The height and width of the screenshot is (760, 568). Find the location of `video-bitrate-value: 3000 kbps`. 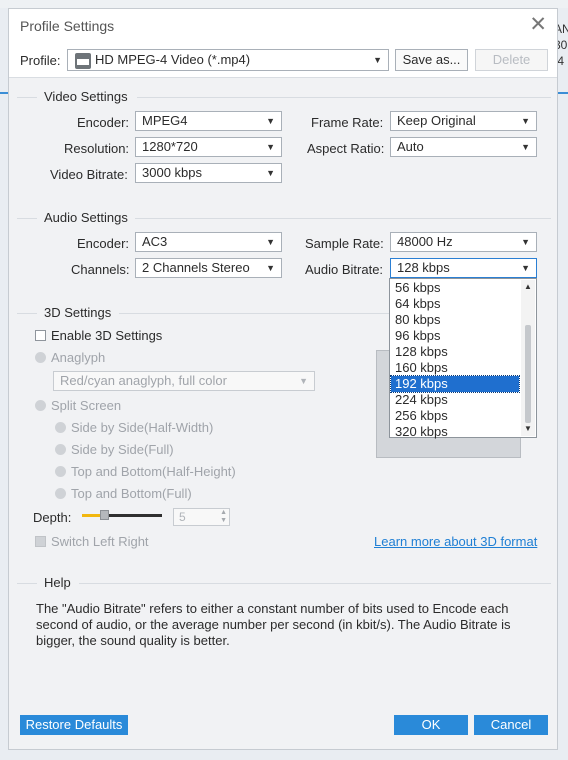

video-bitrate-value: 3000 kbps is located at coordinates (172, 172).